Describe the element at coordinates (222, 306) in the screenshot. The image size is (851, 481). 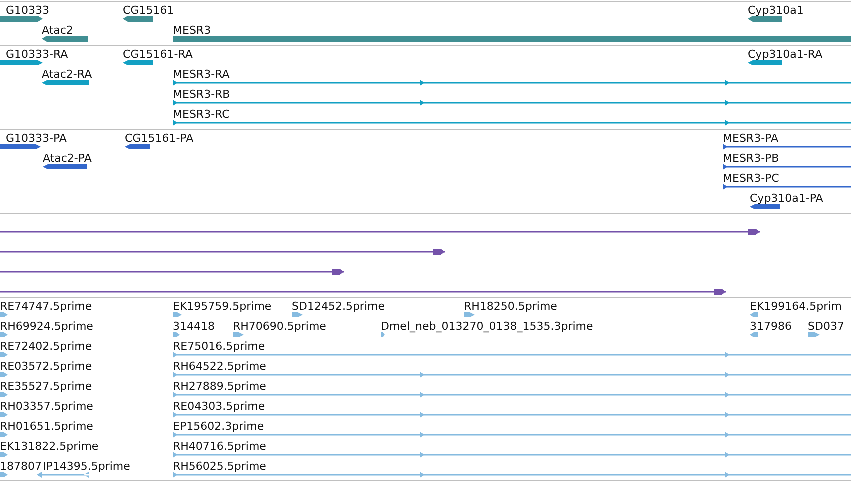
I see `est-label: EK195759.5prime` at that location.